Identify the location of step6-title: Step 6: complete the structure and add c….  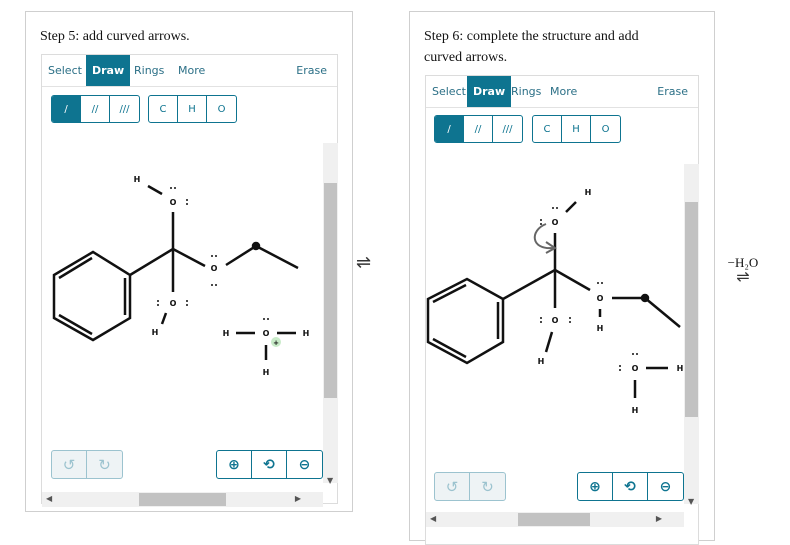
(531, 47).